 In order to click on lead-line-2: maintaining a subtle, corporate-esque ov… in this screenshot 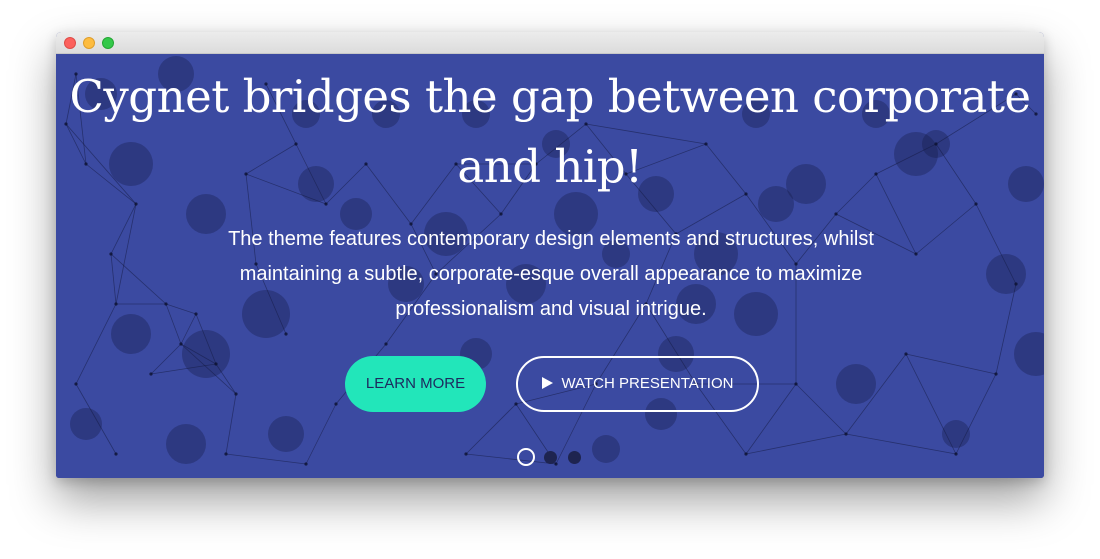, I will do `click(551, 274)`.